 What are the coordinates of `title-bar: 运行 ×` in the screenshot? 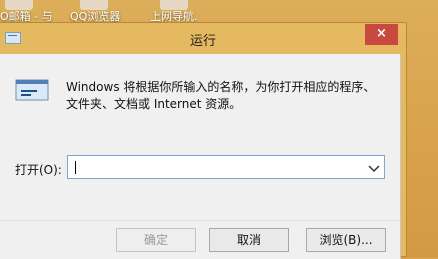 It's located at (203, 38).